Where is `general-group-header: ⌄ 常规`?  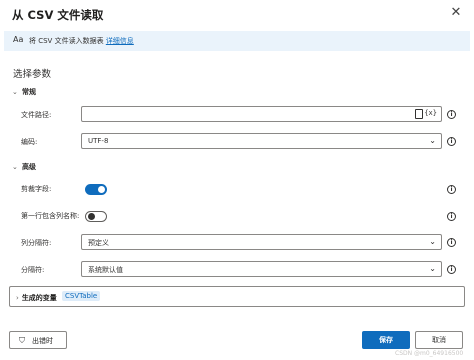 general-group-header: ⌄ 常规 is located at coordinates (24, 92).